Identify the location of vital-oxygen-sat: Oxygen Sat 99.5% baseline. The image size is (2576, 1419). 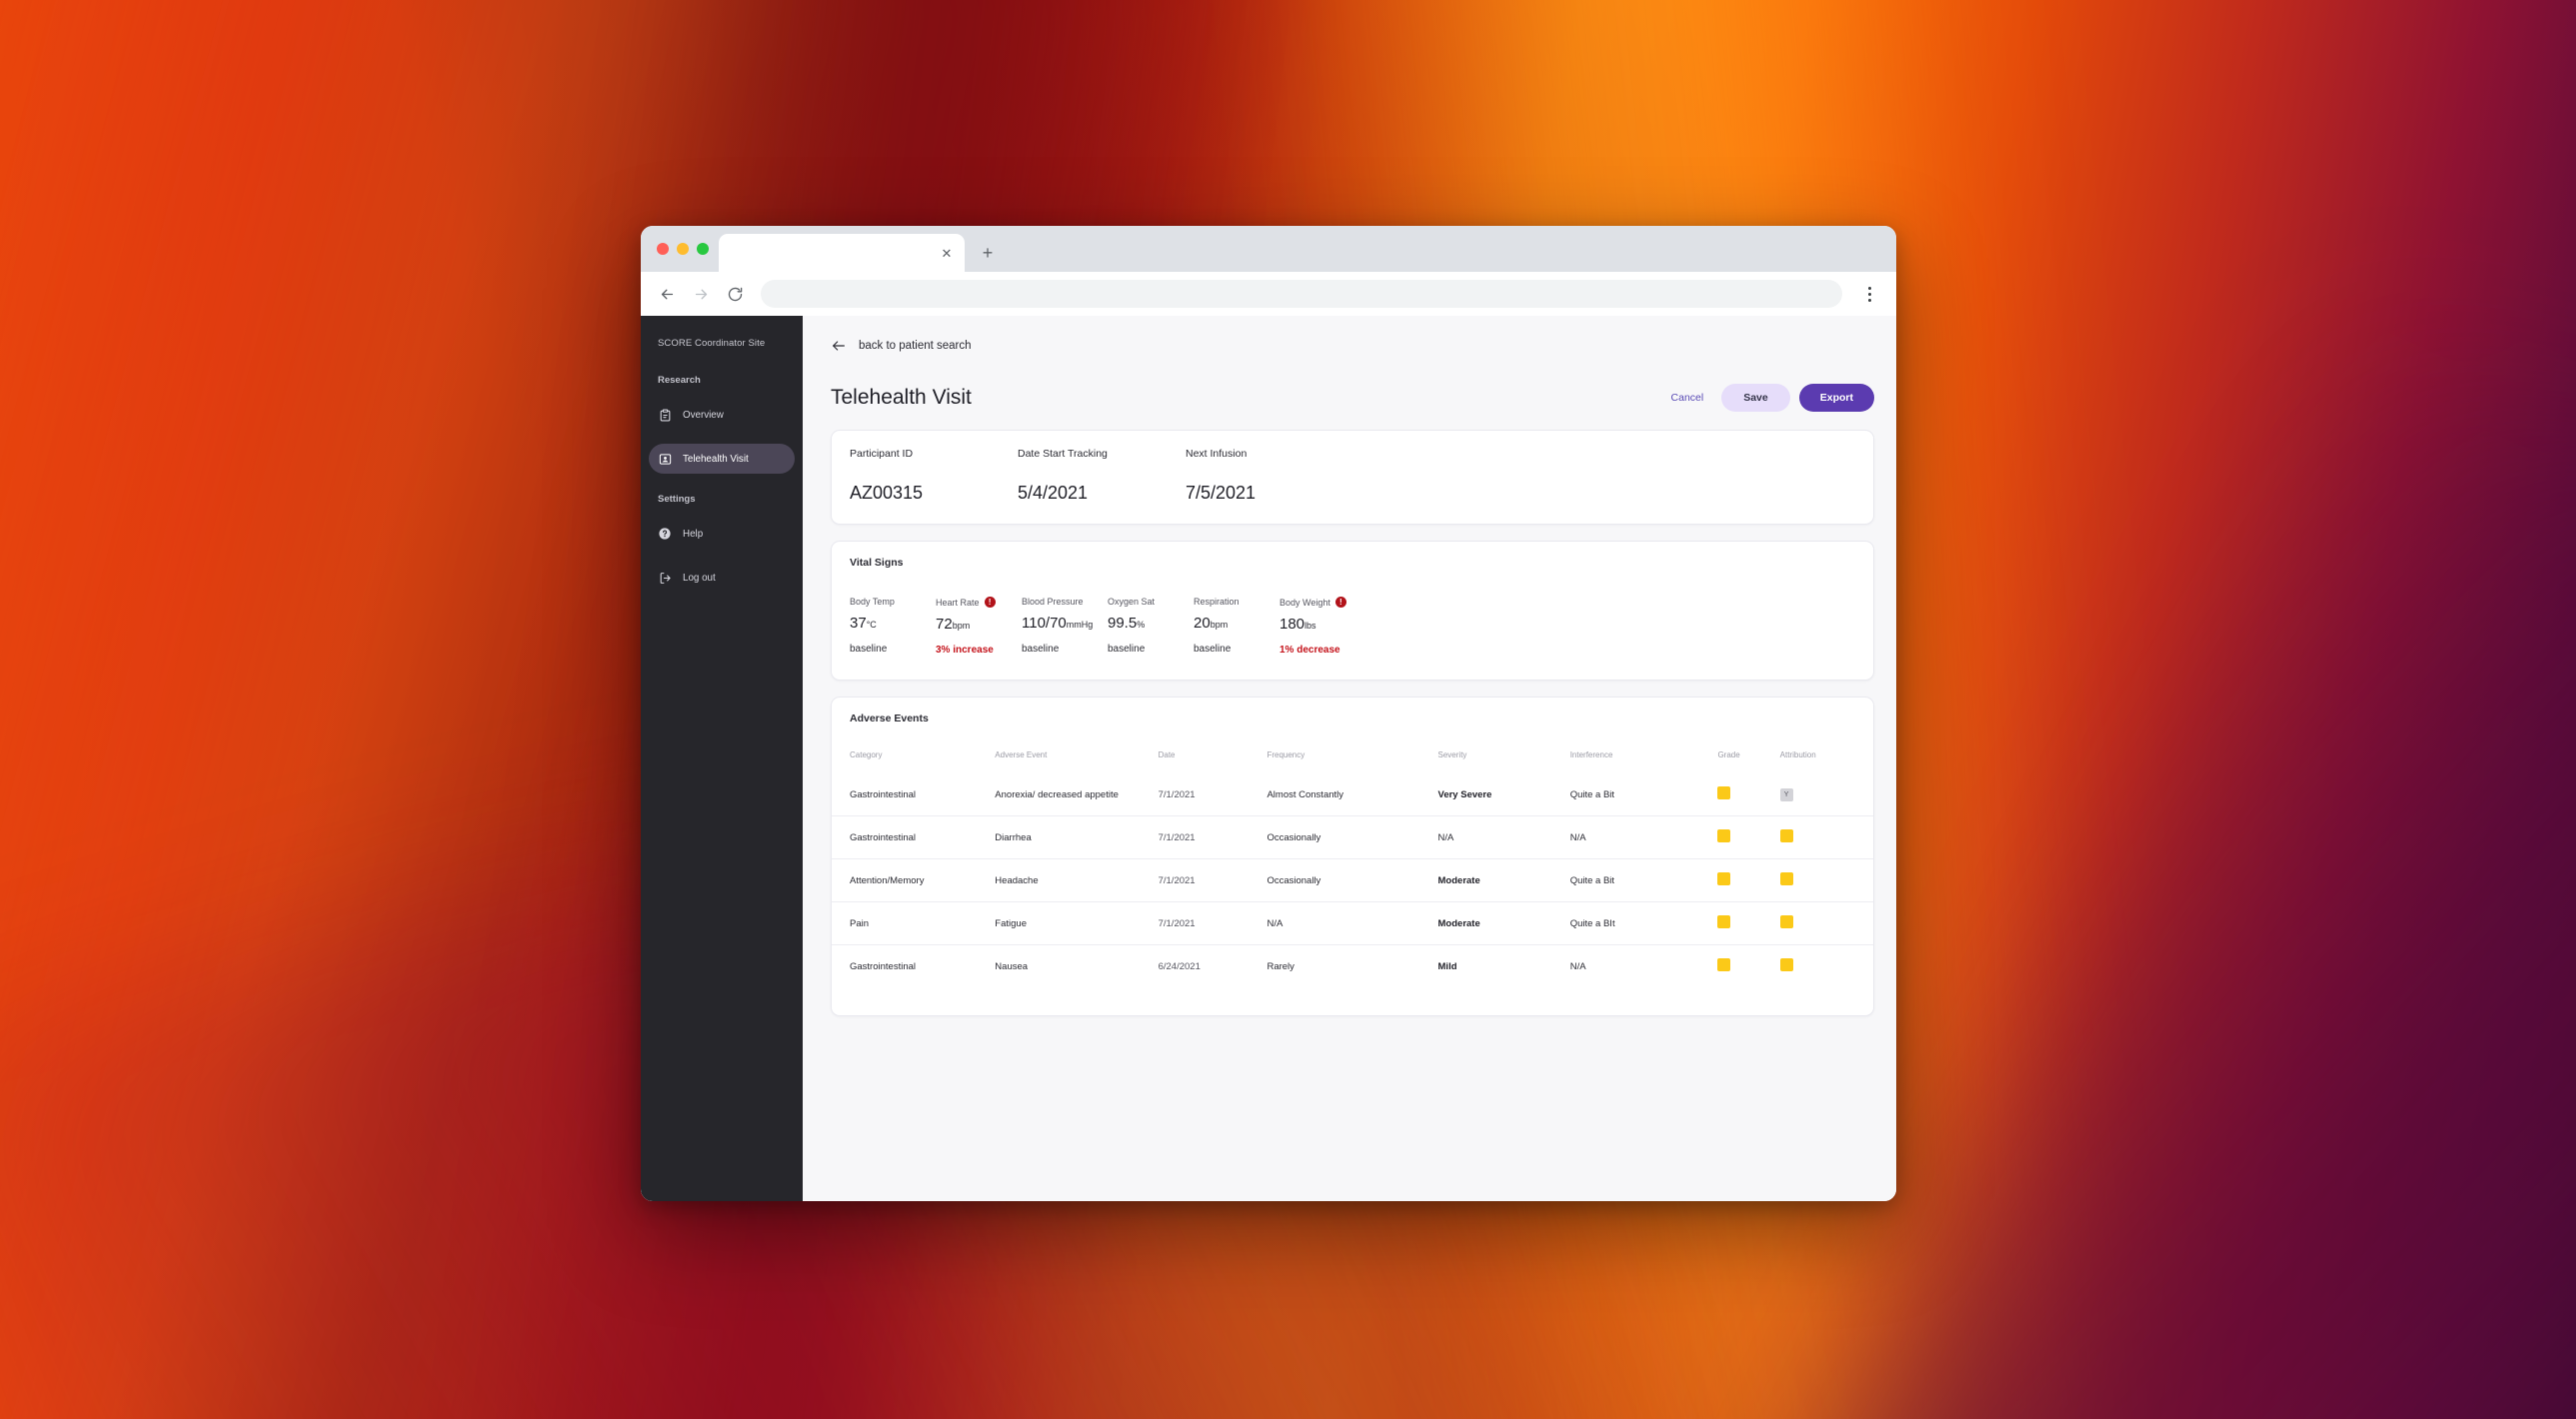
(1151, 626).